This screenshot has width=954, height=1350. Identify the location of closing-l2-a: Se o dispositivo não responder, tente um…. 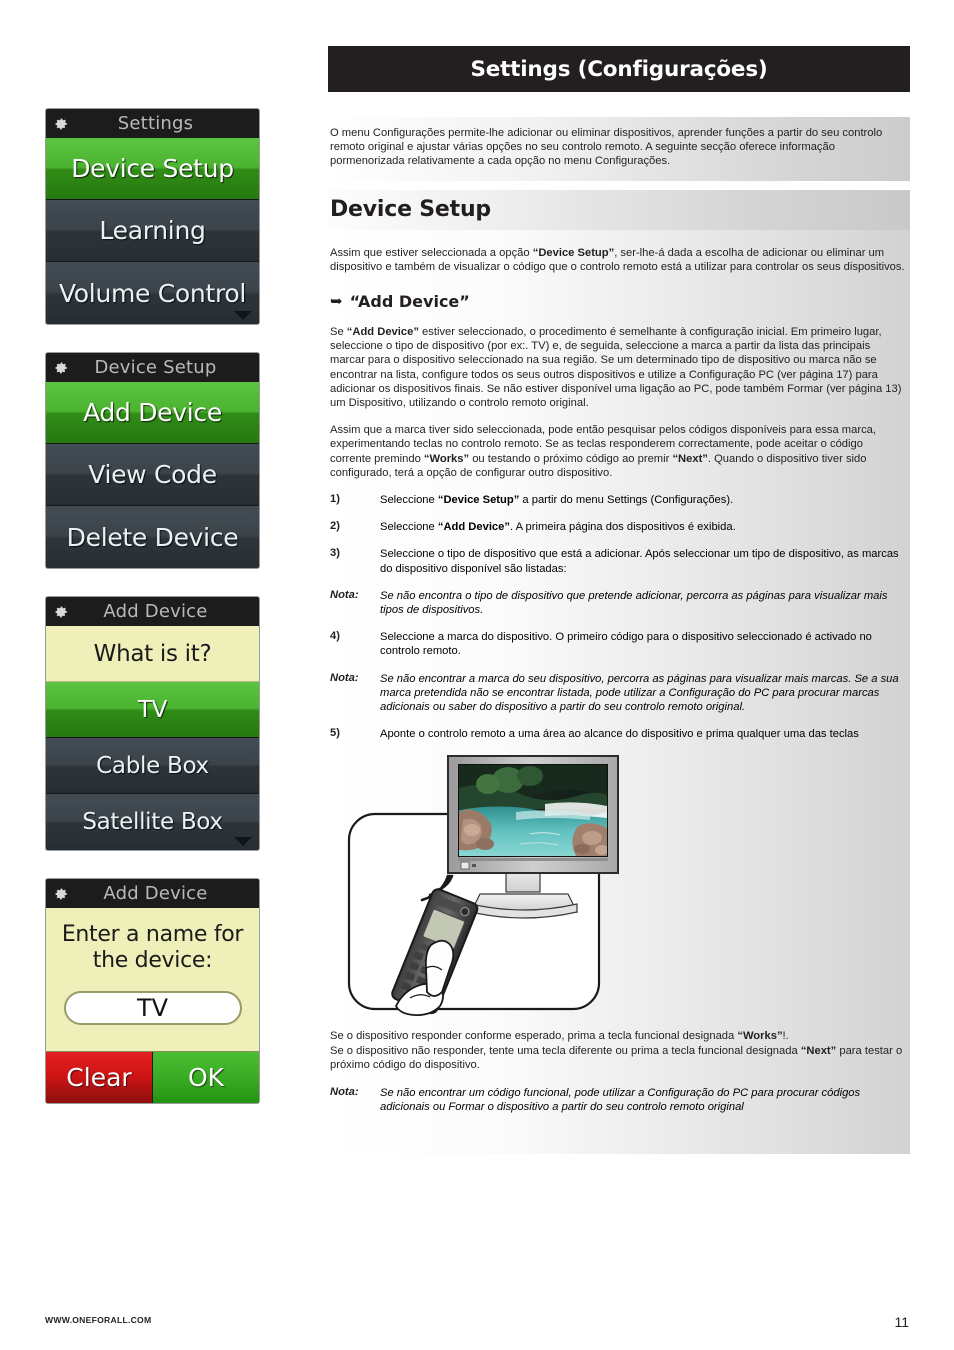
(565, 1050).